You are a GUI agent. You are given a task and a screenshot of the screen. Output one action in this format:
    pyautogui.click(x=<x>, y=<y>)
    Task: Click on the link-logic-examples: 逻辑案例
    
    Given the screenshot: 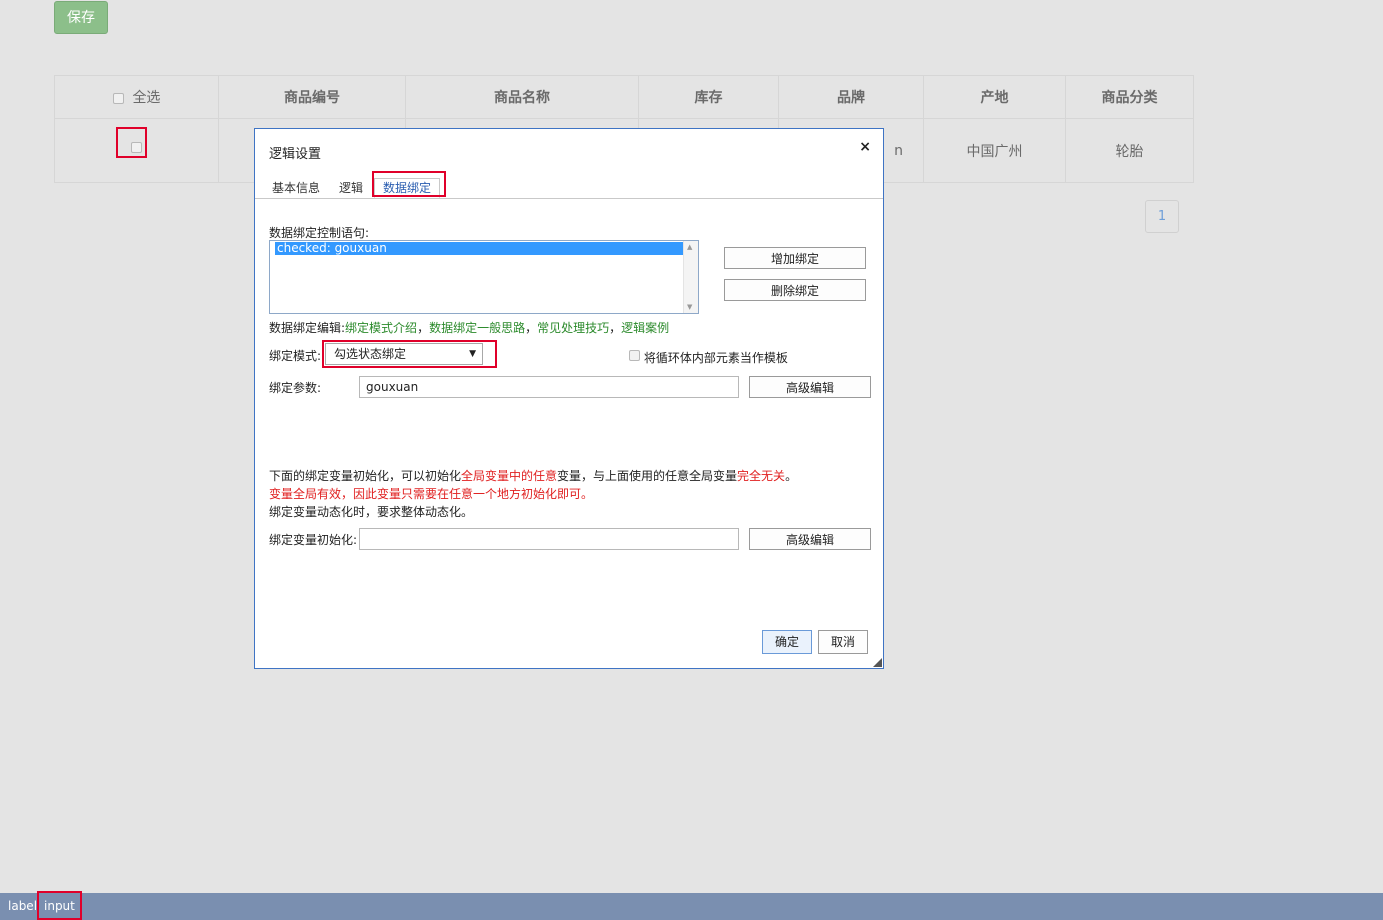 What is the action you would take?
    pyautogui.click(x=645, y=328)
    